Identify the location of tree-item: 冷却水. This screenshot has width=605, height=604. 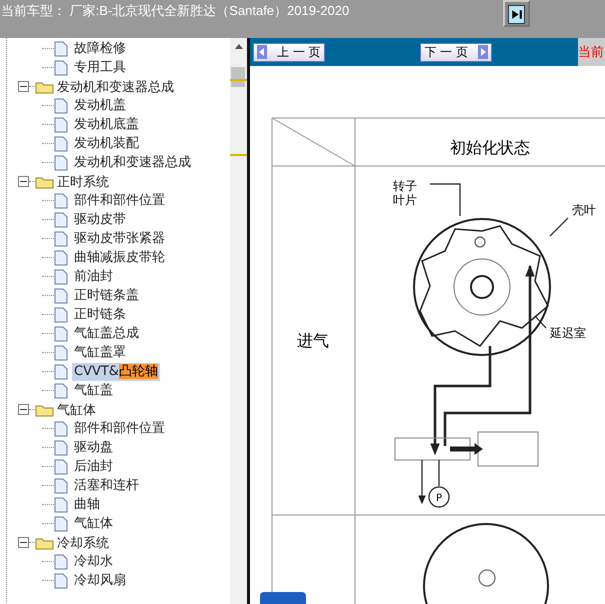
(93, 561).